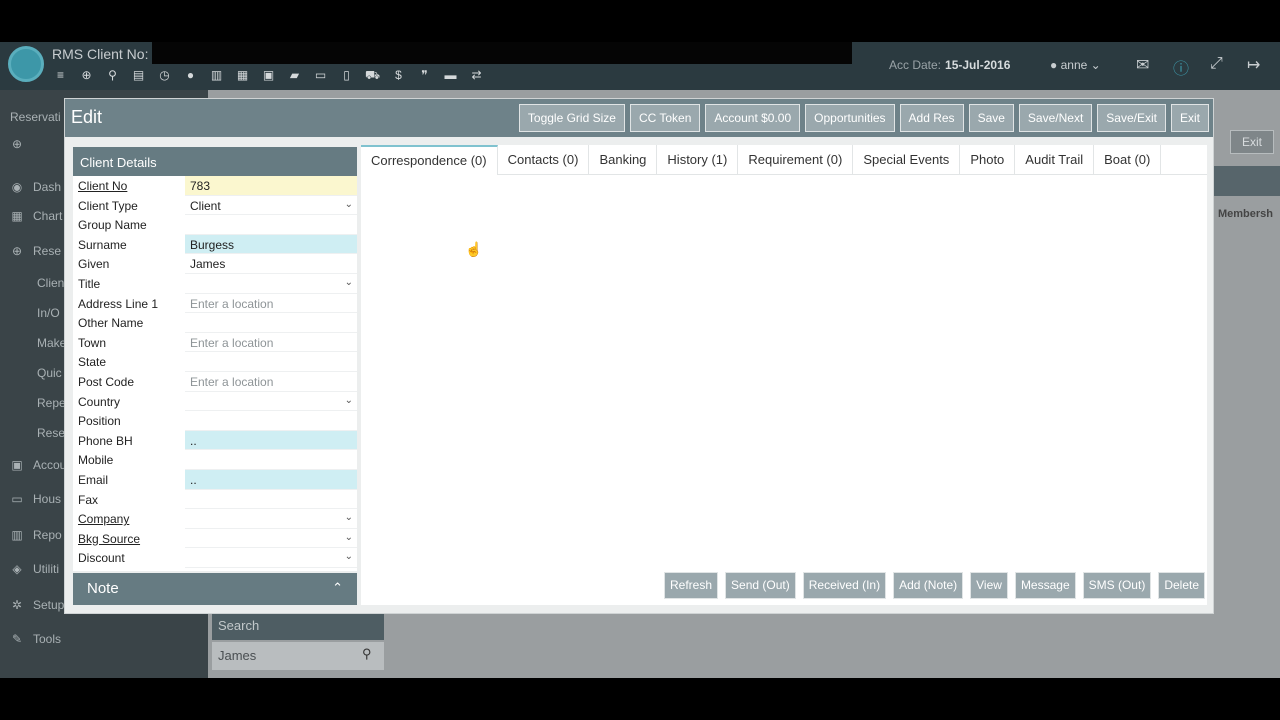  I want to click on opportunities-button: Opportunities, so click(850, 118).